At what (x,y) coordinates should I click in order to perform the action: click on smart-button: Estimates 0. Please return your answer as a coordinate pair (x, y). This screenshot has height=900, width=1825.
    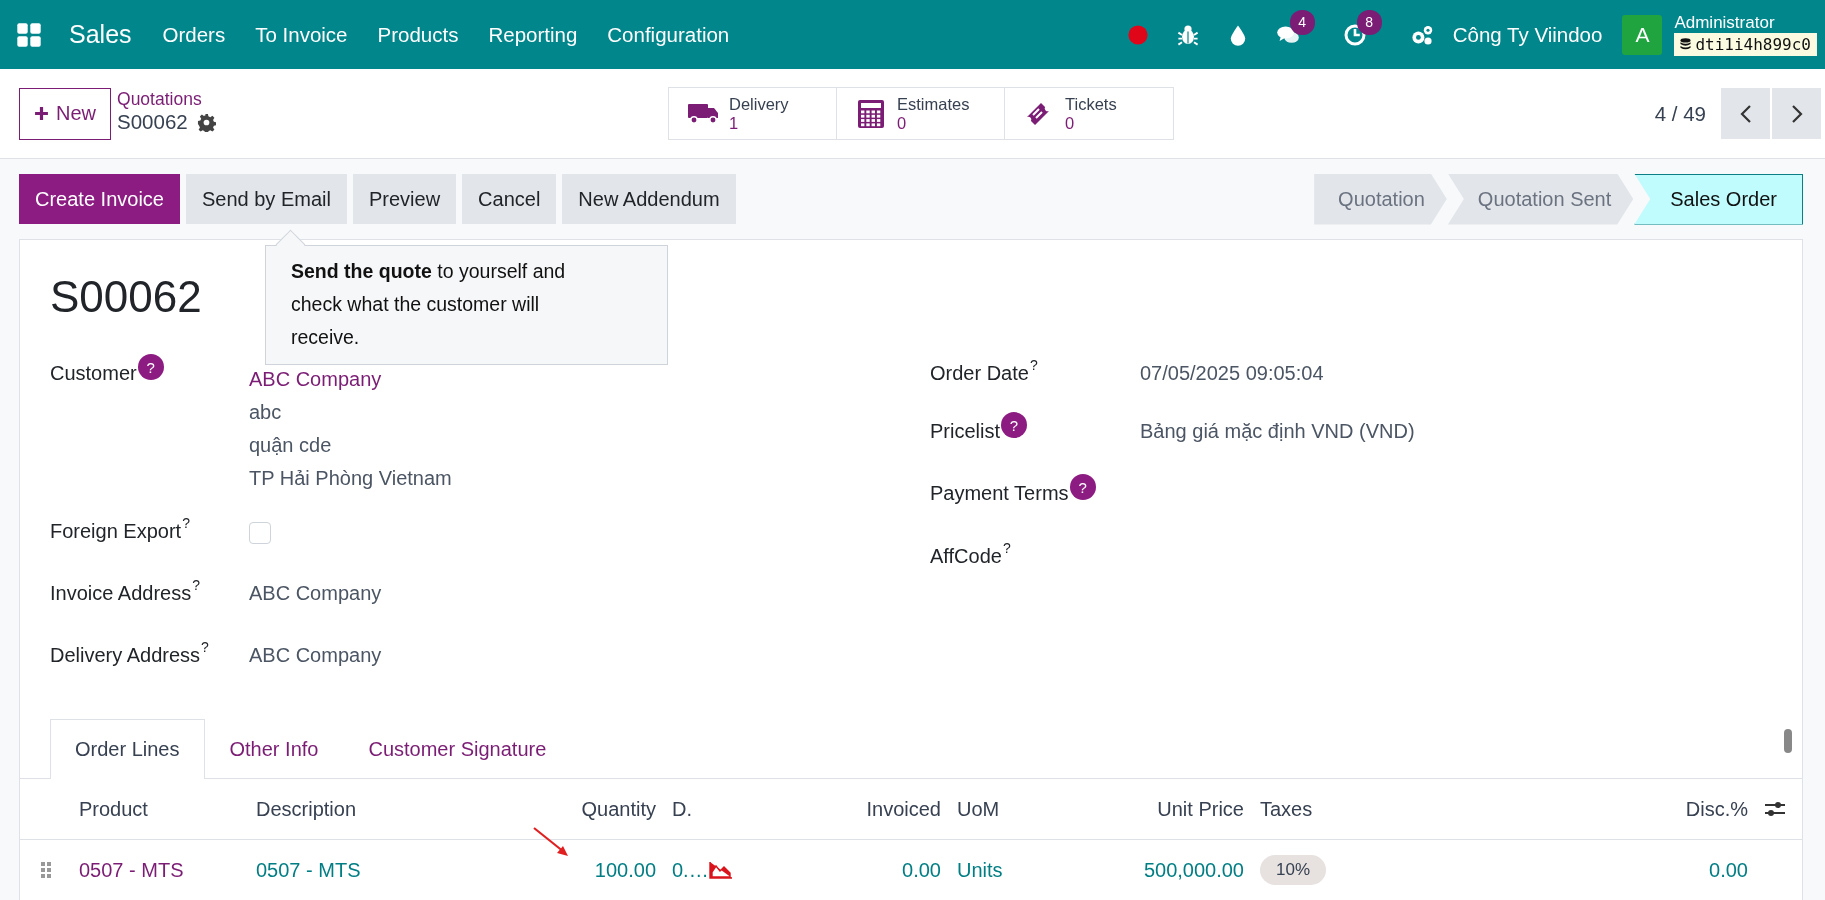
    Looking at the image, I should click on (921, 113).